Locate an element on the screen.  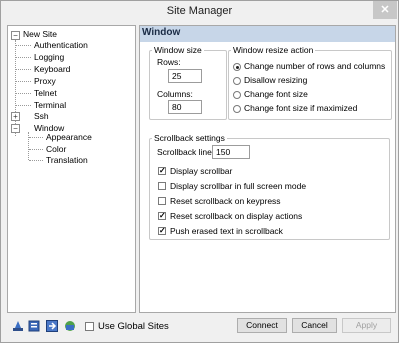
tree-node-terminal: Terminal is located at coordinates (50, 105).